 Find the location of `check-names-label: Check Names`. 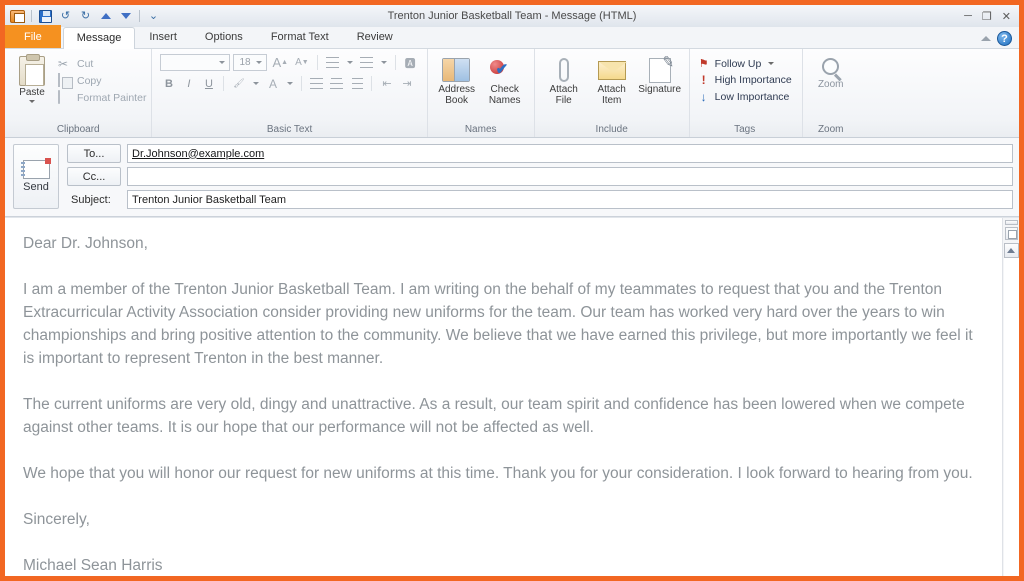

check-names-label: Check Names is located at coordinates (504, 95).